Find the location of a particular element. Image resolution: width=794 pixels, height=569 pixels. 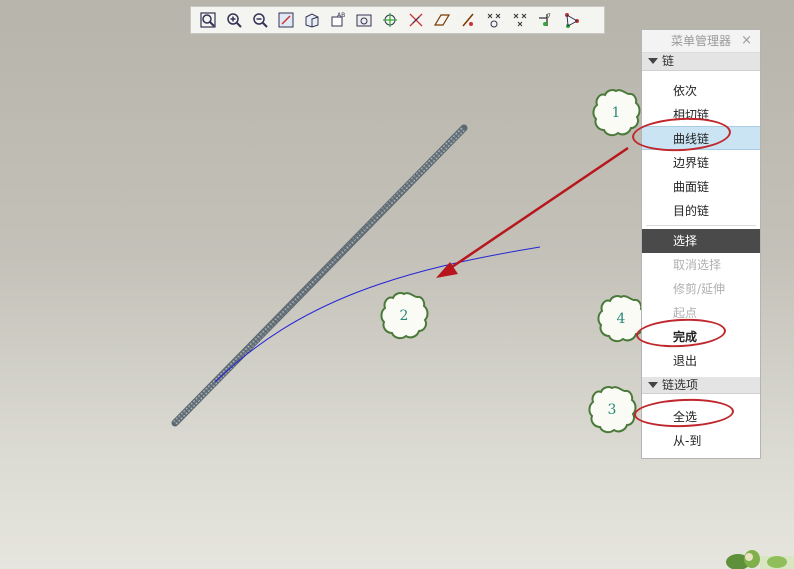

datum-plane-button is located at coordinates (415, 20).